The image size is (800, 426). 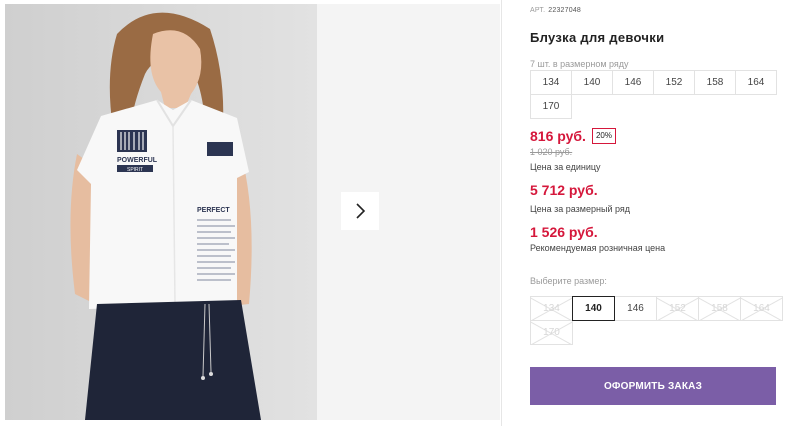 I want to click on size-option-label: 170, so click(x=551, y=332).